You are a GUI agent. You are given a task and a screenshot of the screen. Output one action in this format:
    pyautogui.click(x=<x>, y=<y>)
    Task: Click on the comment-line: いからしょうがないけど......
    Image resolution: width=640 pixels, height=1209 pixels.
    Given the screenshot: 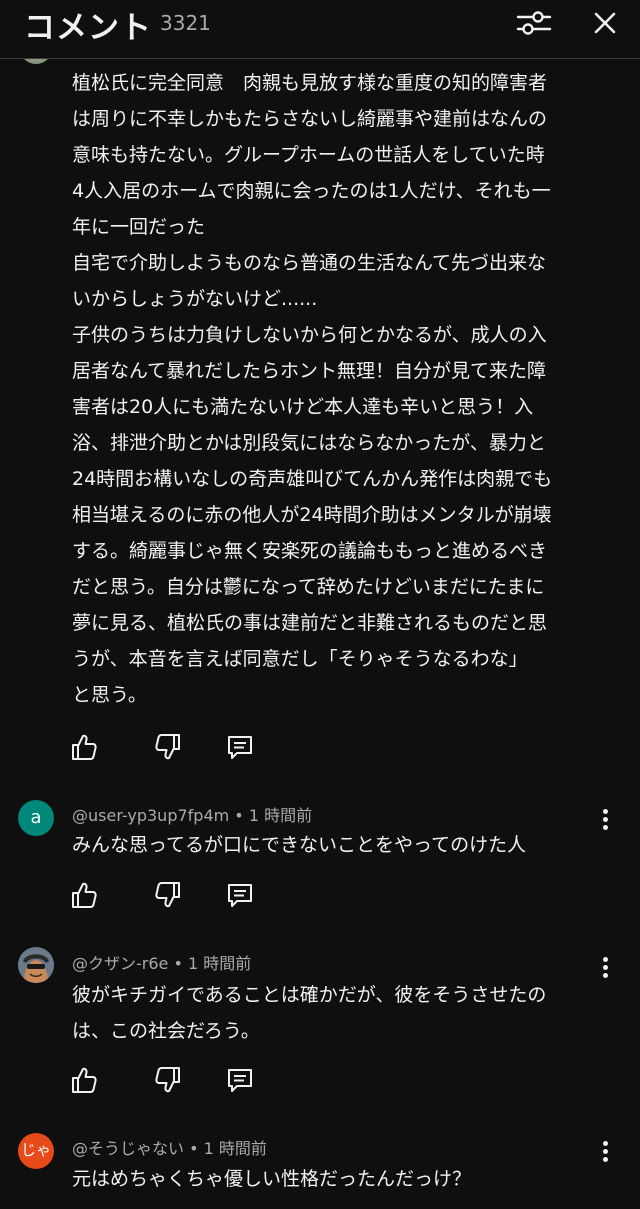 What is the action you would take?
    pyautogui.click(x=195, y=299)
    